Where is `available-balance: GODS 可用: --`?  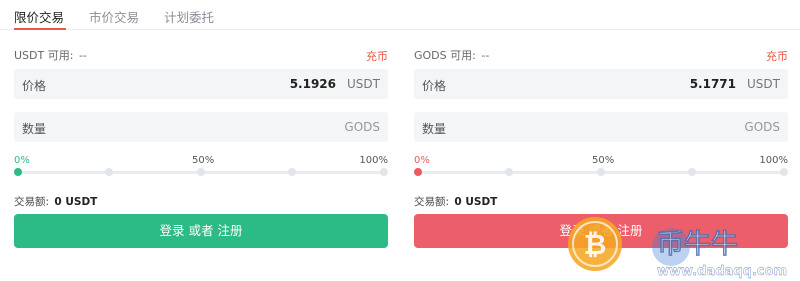
available-balance: GODS 可用: -- is located at coordinates (451, 55).